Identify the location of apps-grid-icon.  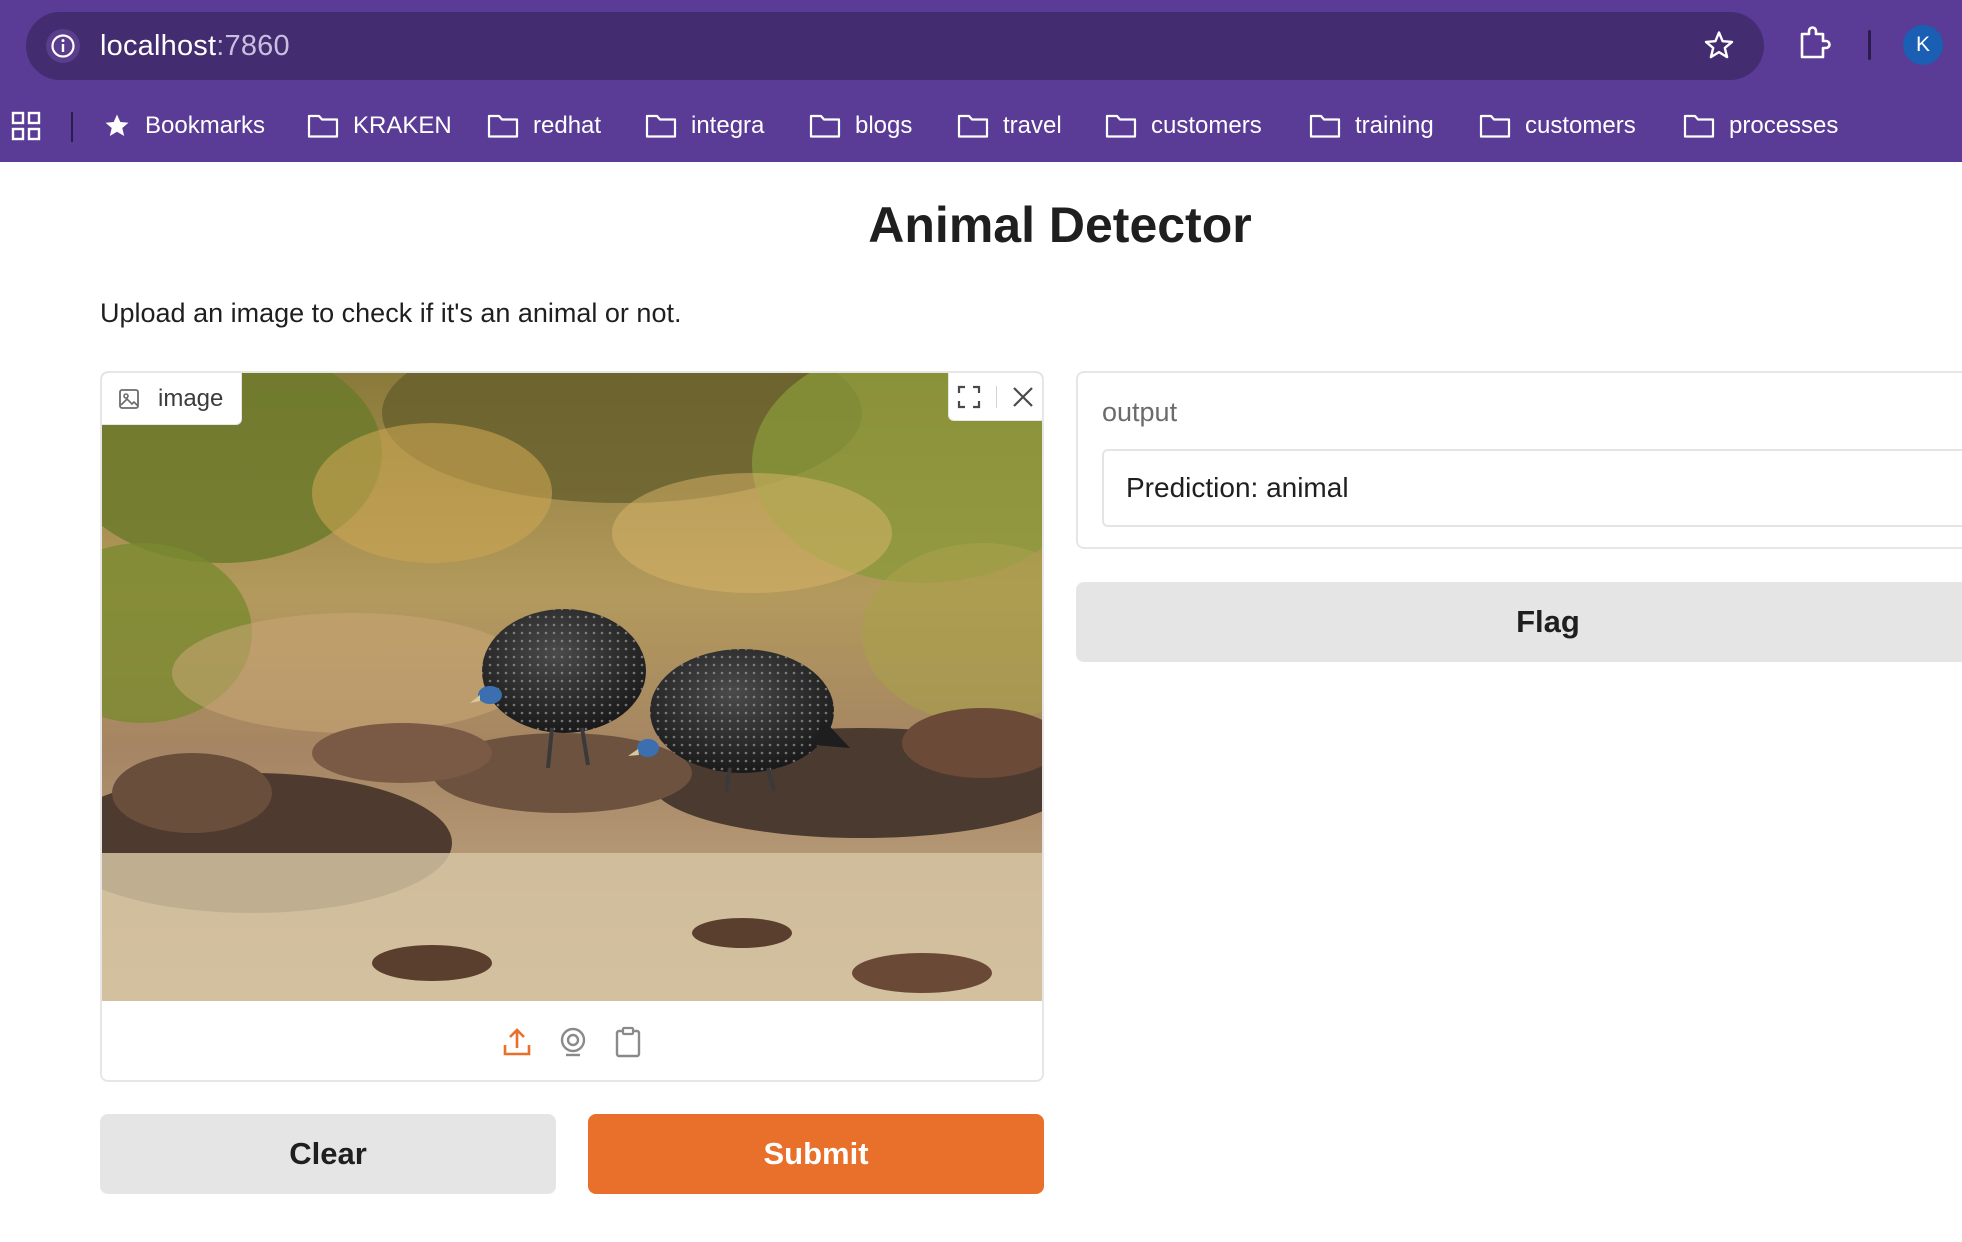
(26, 126).